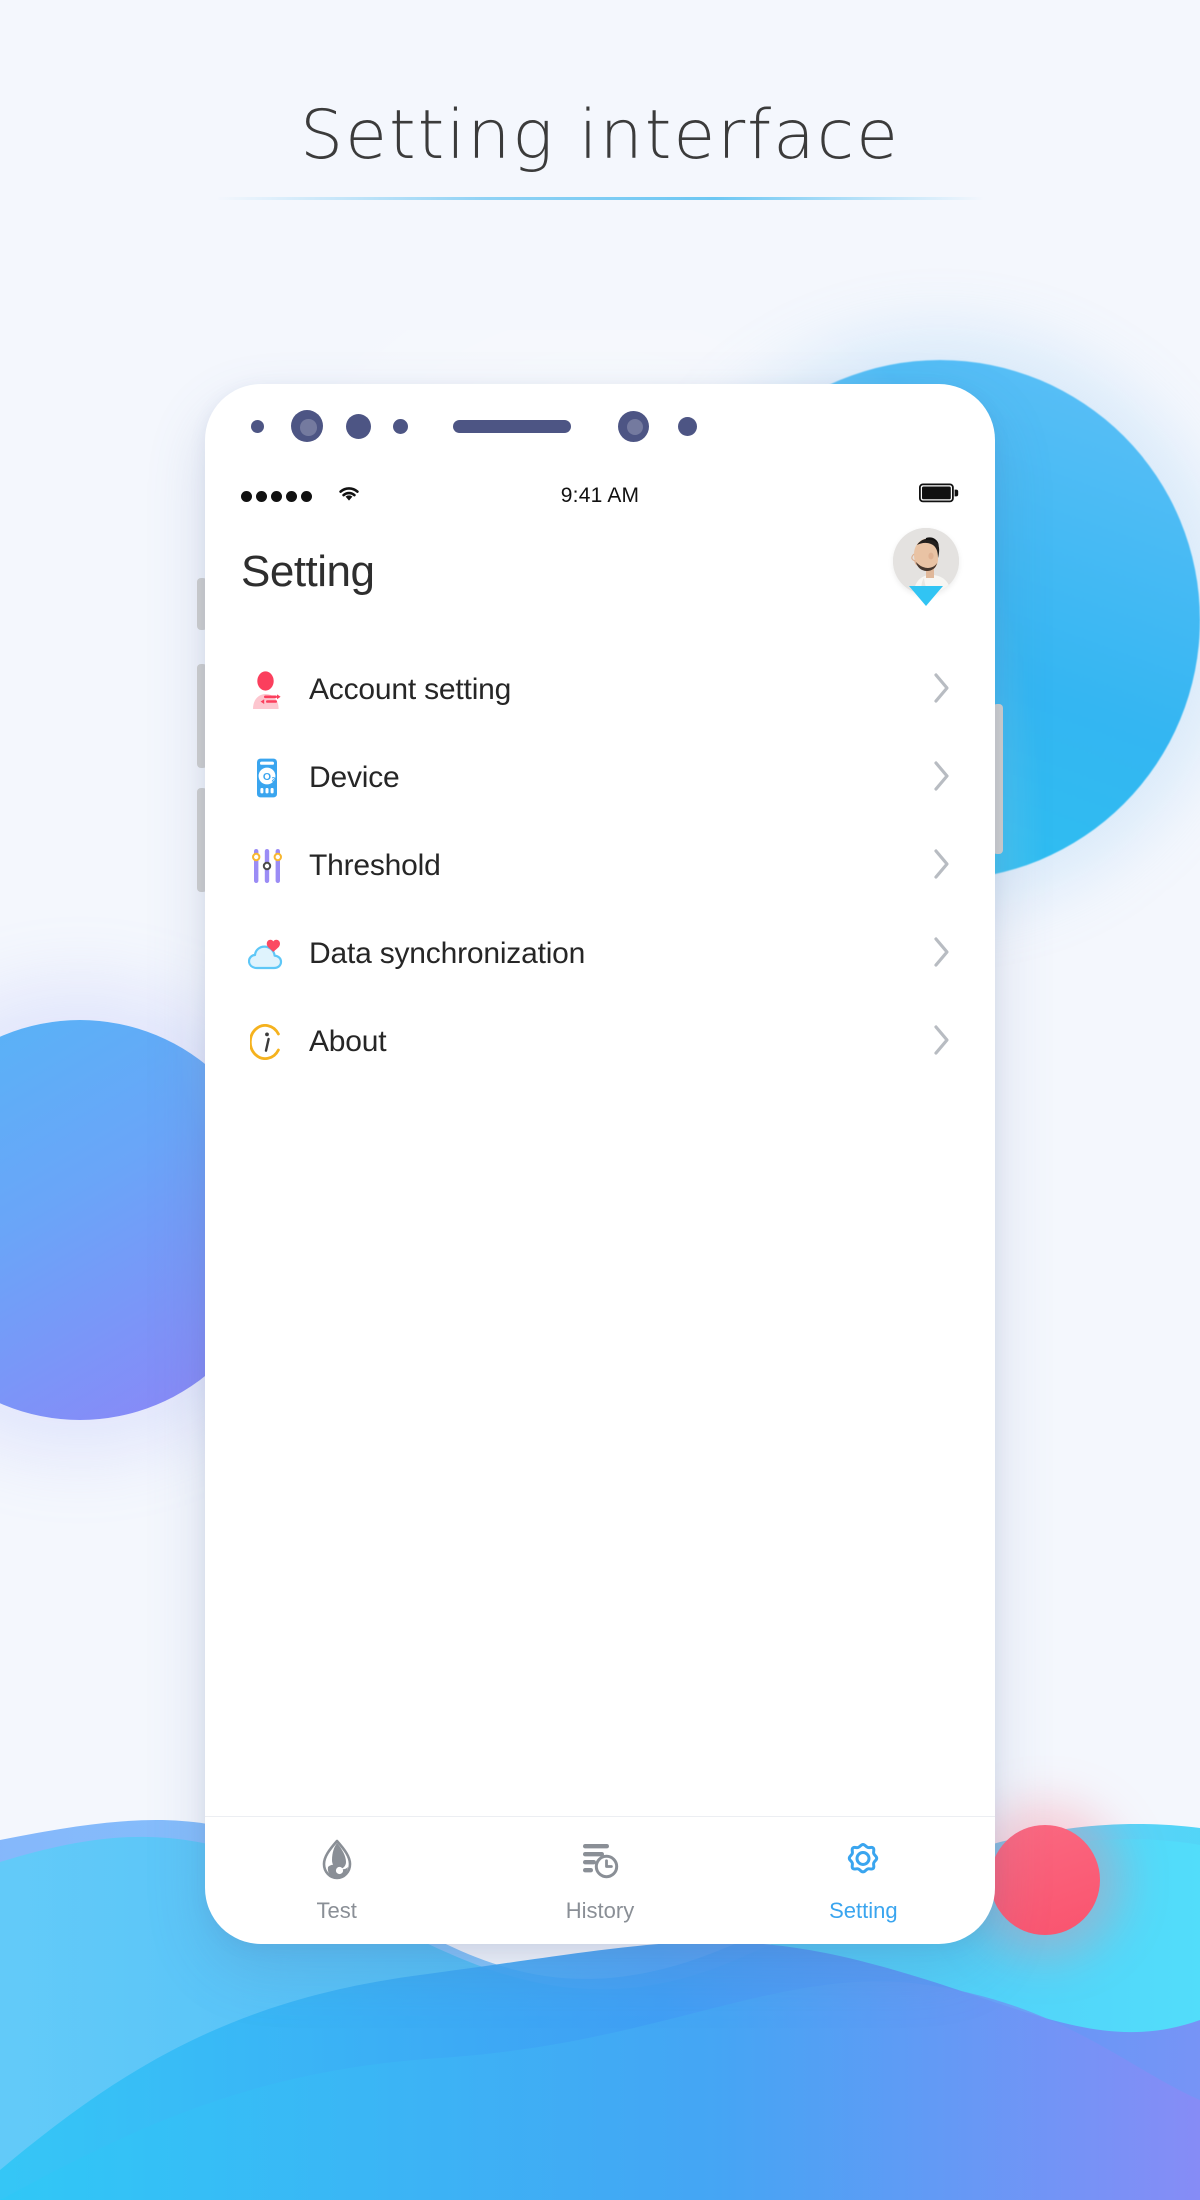 This screenshot has width=1200, height=2200. I want to click on tab-label: Test, so click(336, 1910).